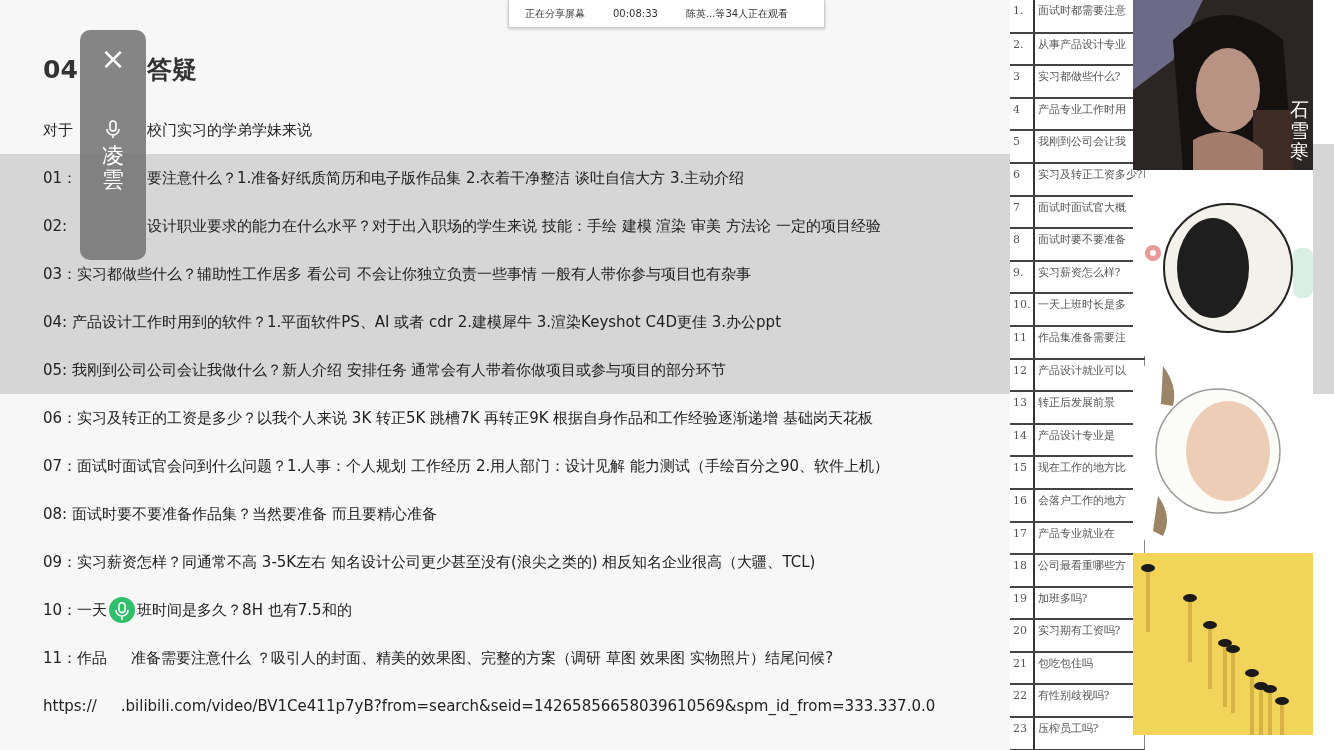 The height and width of the screenshot is (750, 1334). Describe the element at coordinates (397, 274) in the screenshot. I see `answer-text: 03：实习都做些什么？辅助性工作居多 看公司 不会让你独立负责一些事情 一般有人带你参与项目也有杂事` at that location.